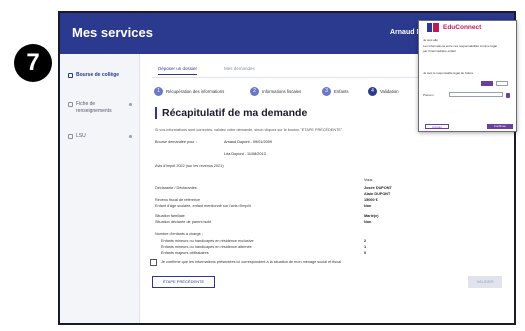  Describe the element at coordinates (372, 91) in the screenshot. I see `step-number: 4` at that location.